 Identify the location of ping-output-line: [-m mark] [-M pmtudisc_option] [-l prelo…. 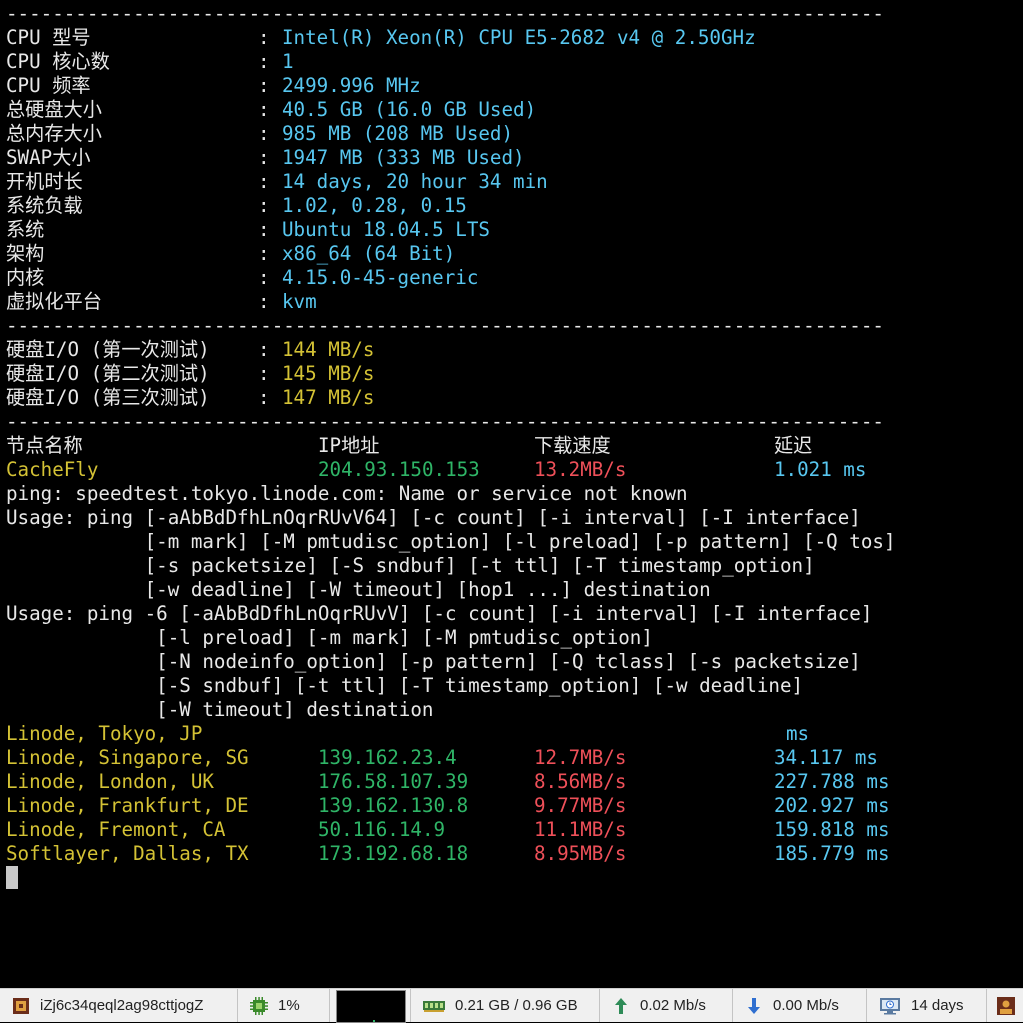
(451, 541).